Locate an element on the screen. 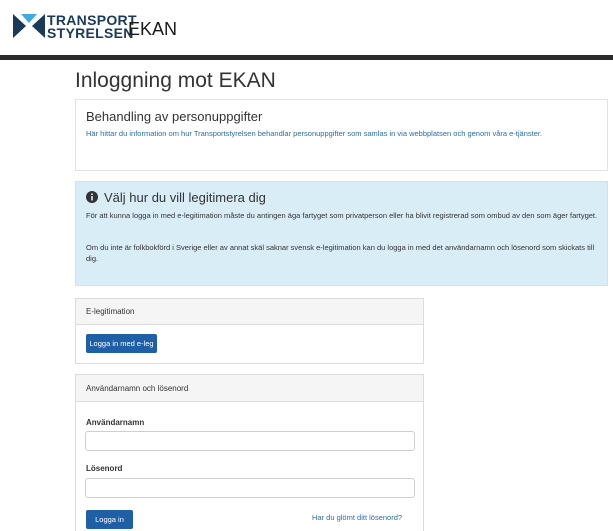 Image resolution: width=613 pixels, height=531 pixels. eleg-panel: E-legitimation Logga in med e-leg is located at coordinates (249, 331).